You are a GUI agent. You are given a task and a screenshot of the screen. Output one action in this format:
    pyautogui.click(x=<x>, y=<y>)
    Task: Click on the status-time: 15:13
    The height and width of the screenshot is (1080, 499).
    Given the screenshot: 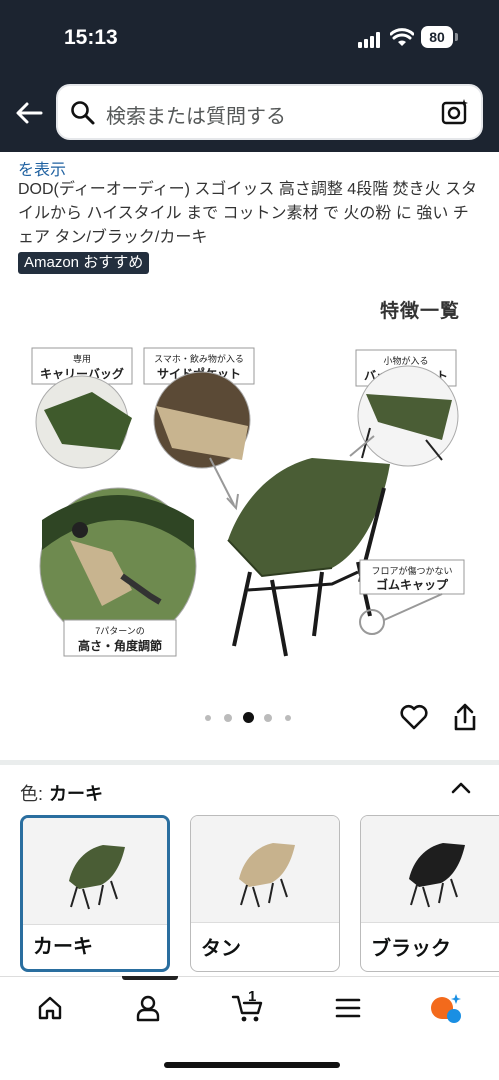 What is the action you would take?
    pyautogui.click(x=91, y=37)
    